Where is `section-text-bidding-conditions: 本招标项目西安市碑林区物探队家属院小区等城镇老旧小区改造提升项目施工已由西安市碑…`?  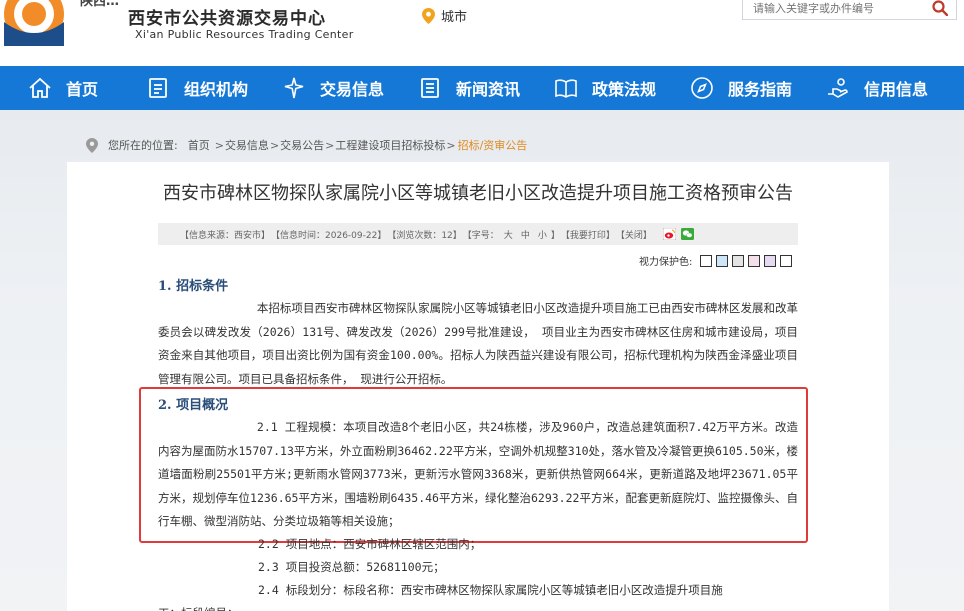
section-text-bidding-conditions: 本招标项目西安市碑林区物探队家属院小区等城镇老旧小区改造提升项目施工已由西安市碑… is located at coordinates (478, 343).